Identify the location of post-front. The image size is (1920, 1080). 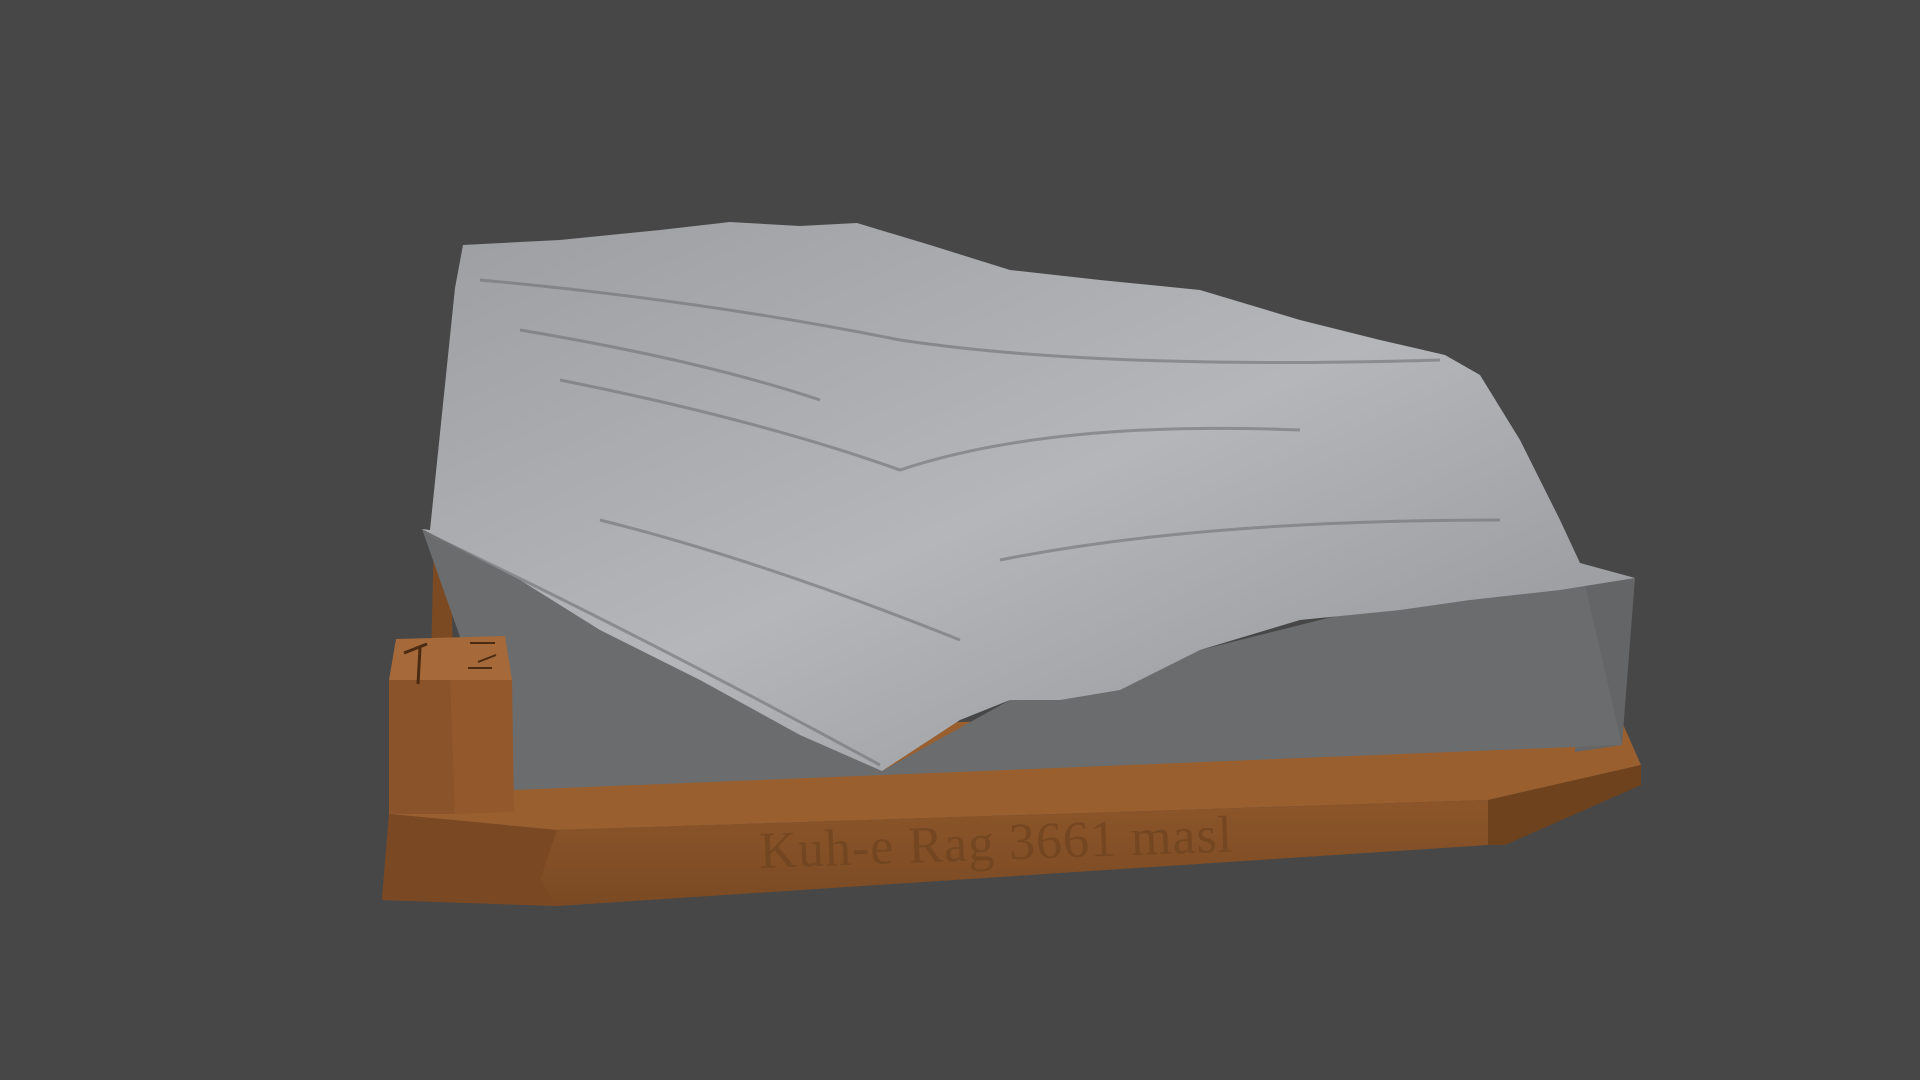
(422, 747).